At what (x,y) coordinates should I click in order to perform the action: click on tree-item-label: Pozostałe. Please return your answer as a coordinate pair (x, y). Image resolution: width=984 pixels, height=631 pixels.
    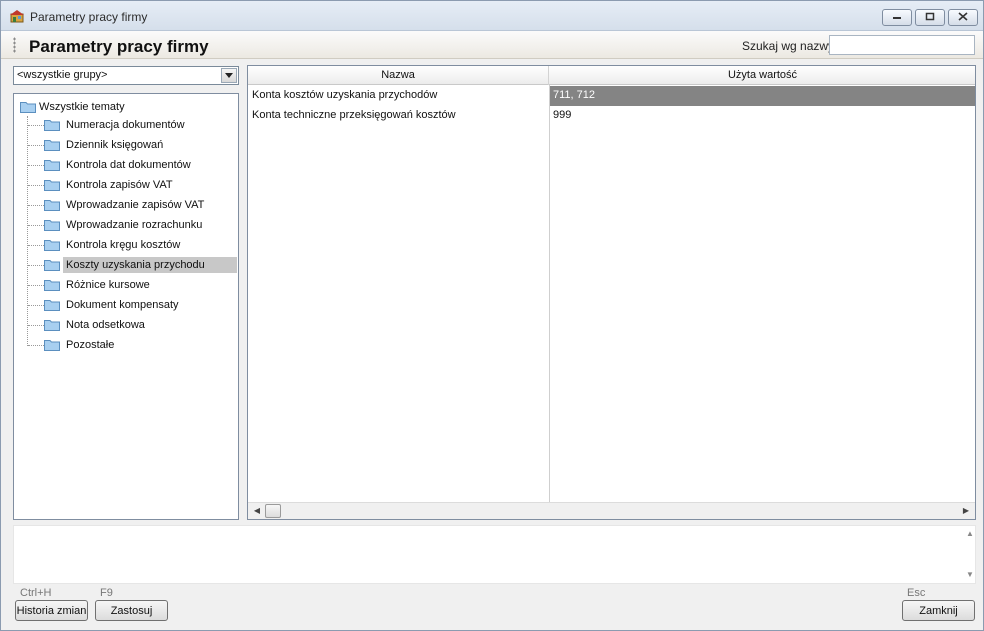
    Looking at the image, I should click on (90, 345).